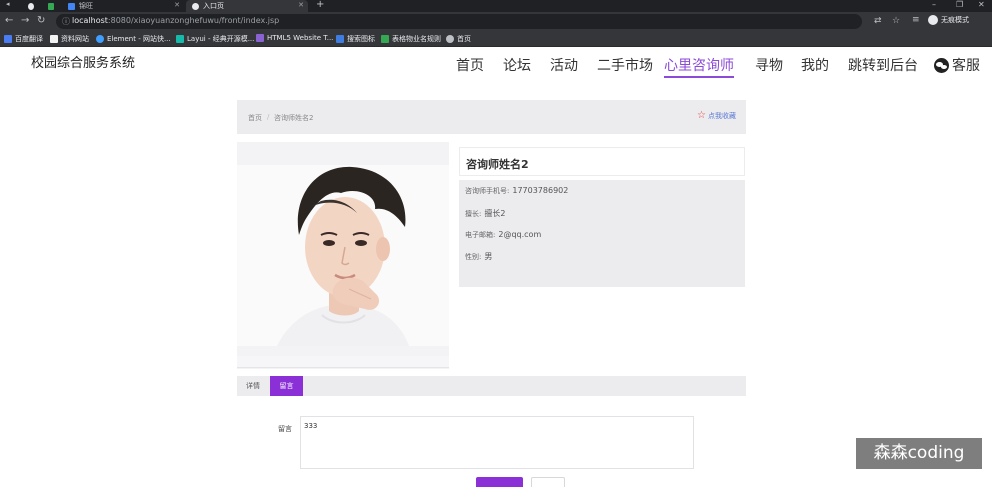 This screenshot has width=992, height=487. What do you see at coordinates (213, 6) in the screenshot?
I see `browser-tab-label: 入口页` at bounding box center [213, 6].